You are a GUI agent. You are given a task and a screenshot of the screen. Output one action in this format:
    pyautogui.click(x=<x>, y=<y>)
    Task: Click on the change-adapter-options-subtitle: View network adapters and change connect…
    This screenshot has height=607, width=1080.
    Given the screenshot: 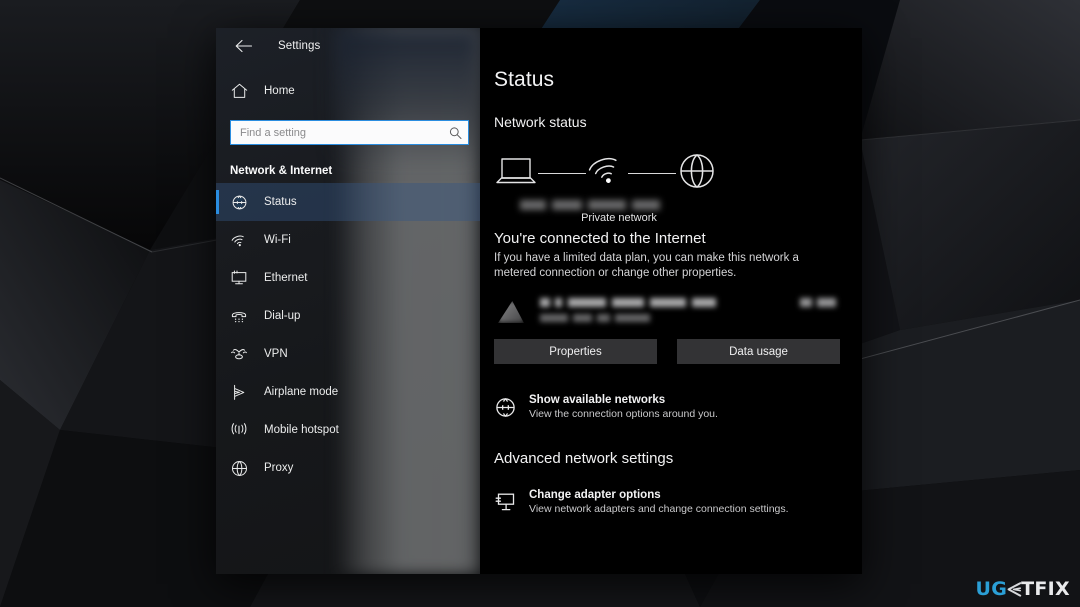 What is the action you would take?
    pyautogui.click(x=659, y=509)
    